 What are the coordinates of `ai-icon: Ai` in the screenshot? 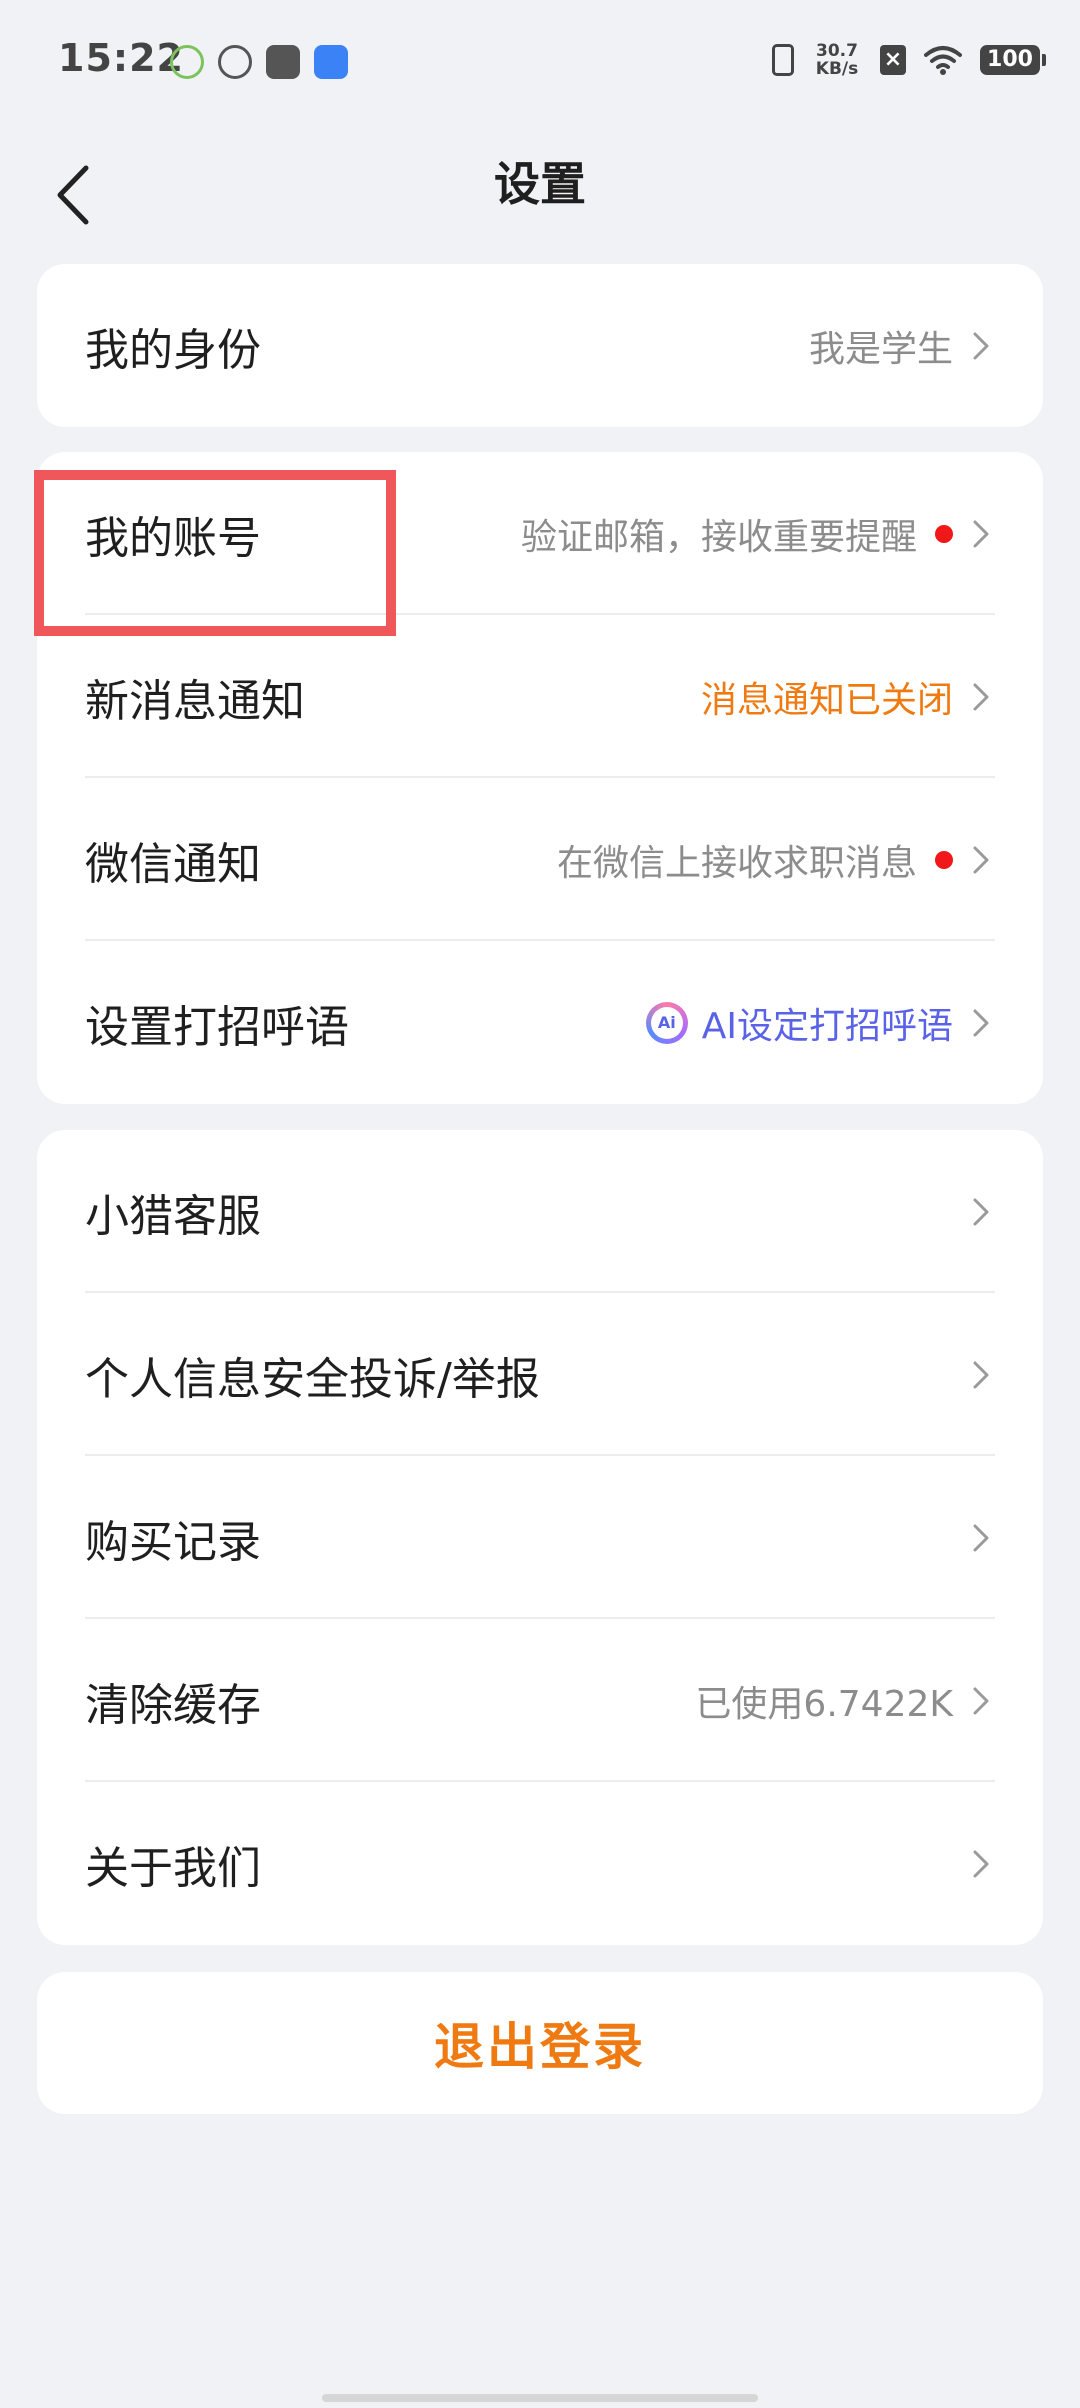 It's located at (666, 1022).